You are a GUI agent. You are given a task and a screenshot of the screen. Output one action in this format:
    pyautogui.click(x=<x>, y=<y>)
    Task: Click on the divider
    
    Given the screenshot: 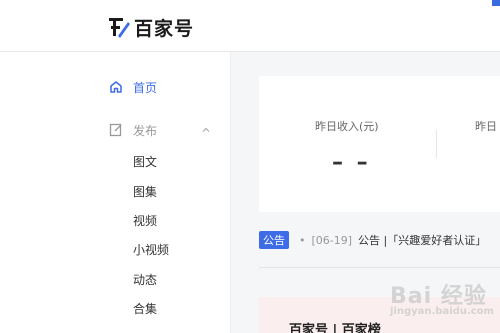 What is the action you would take?
    pyautogui.click(x=379, y=267)
    